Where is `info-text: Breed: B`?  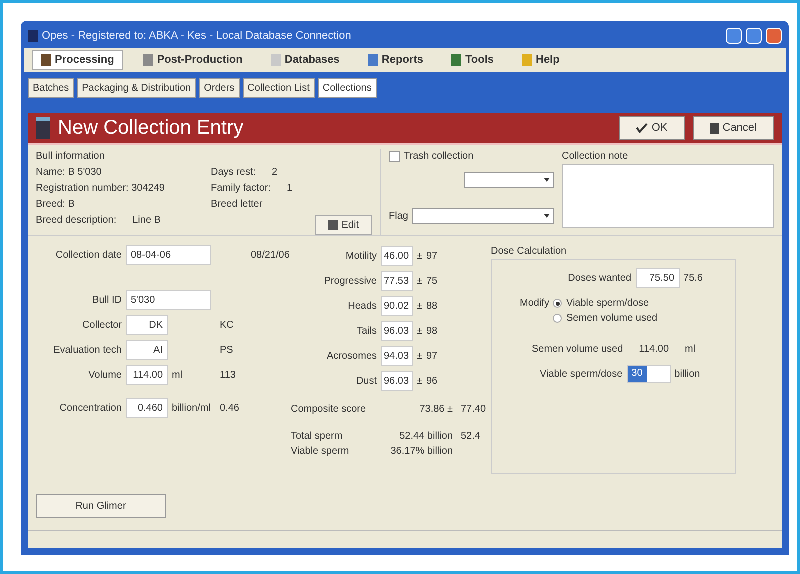
info-text: Breed: B is located at coordinates (55, 205).